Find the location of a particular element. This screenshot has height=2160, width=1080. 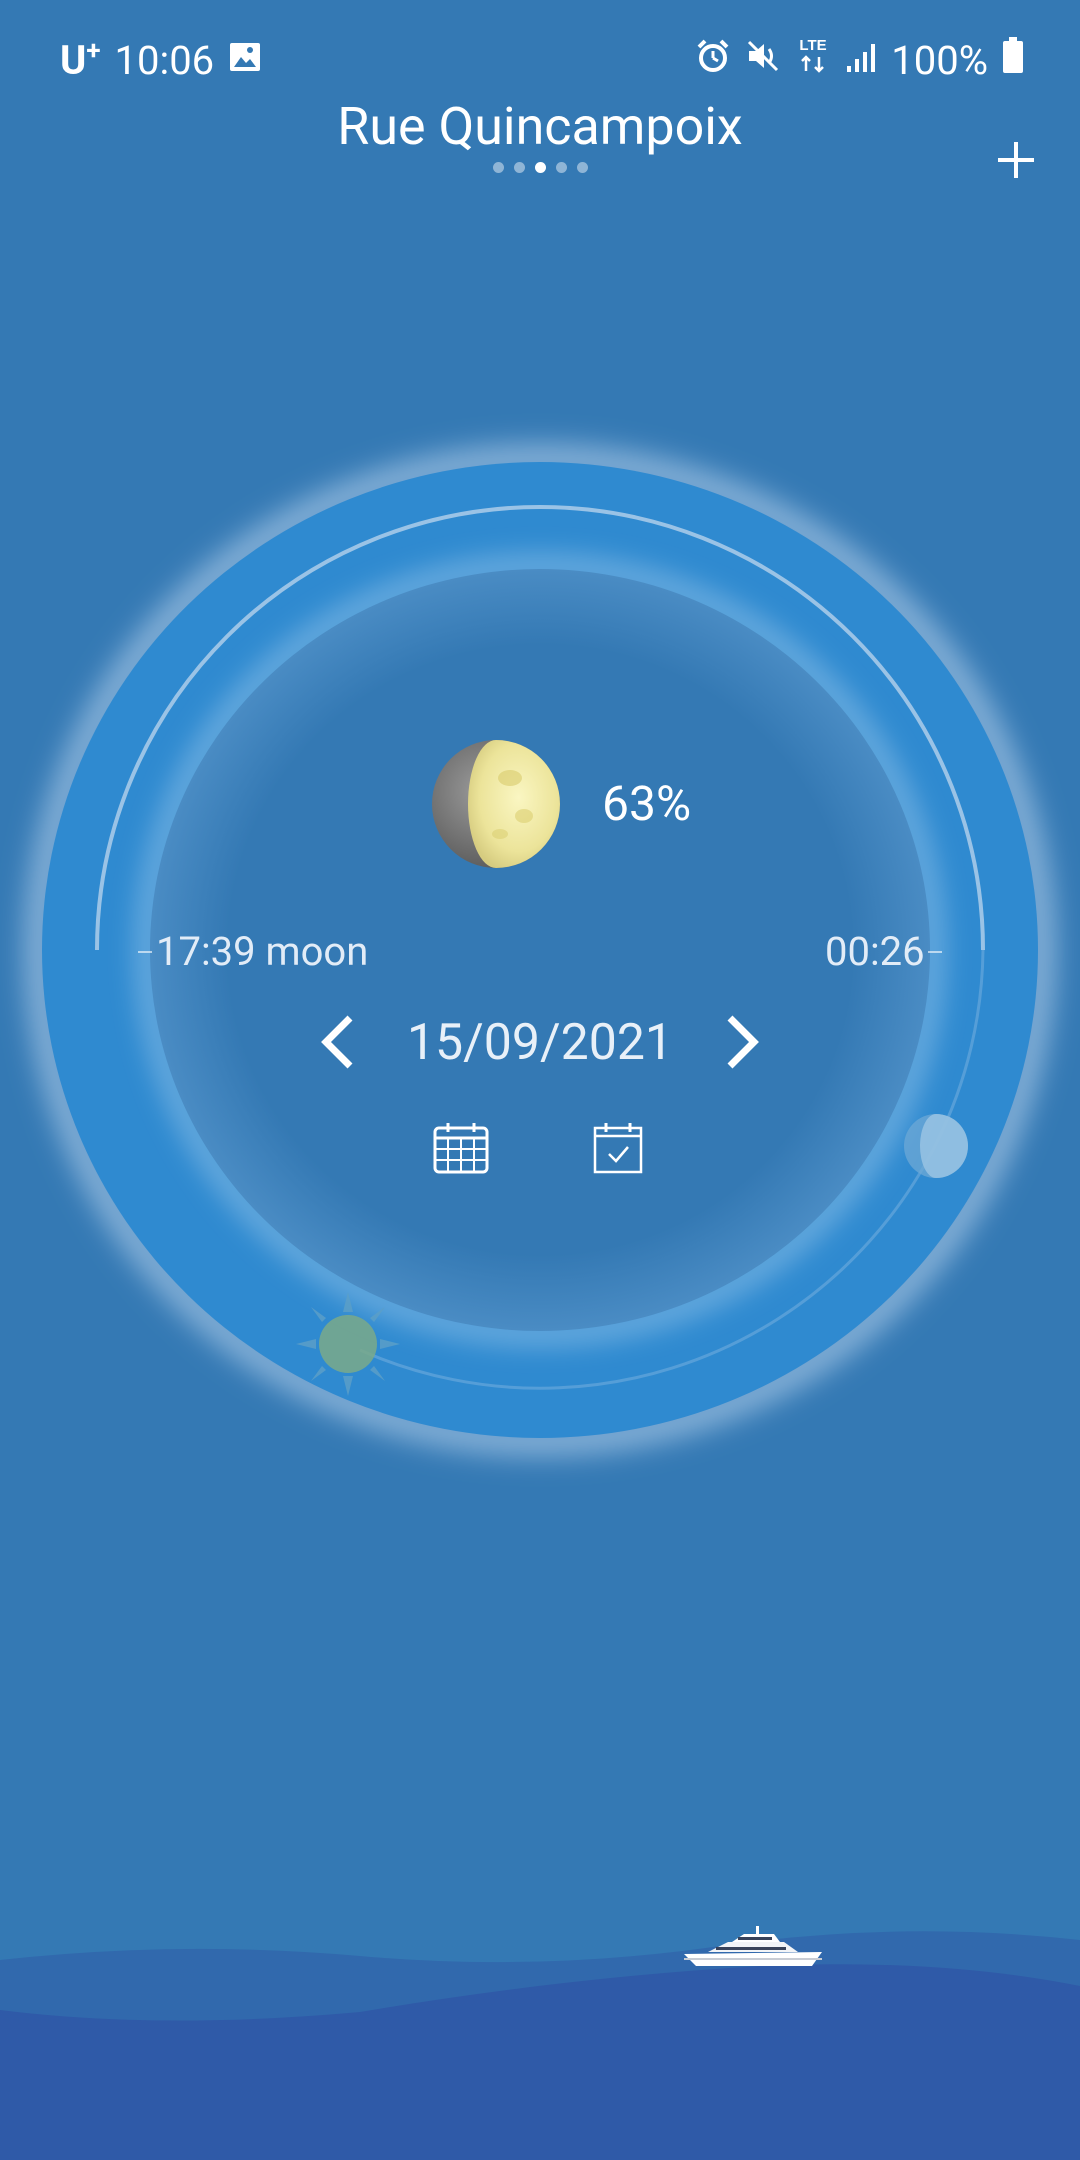

calendar-button is located at coordinates (461, 1148).